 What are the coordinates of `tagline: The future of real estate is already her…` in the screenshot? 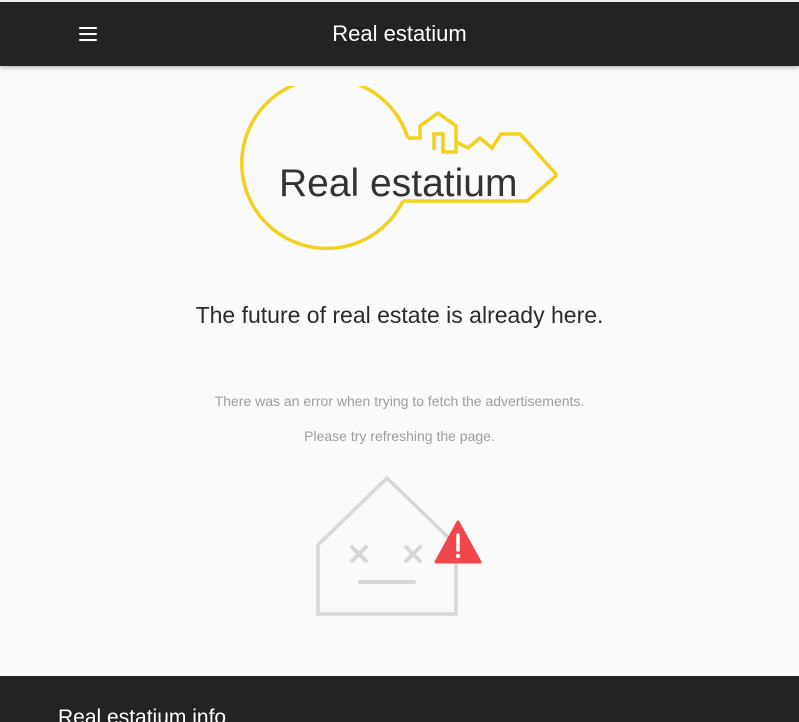 It's located at (399, 315).